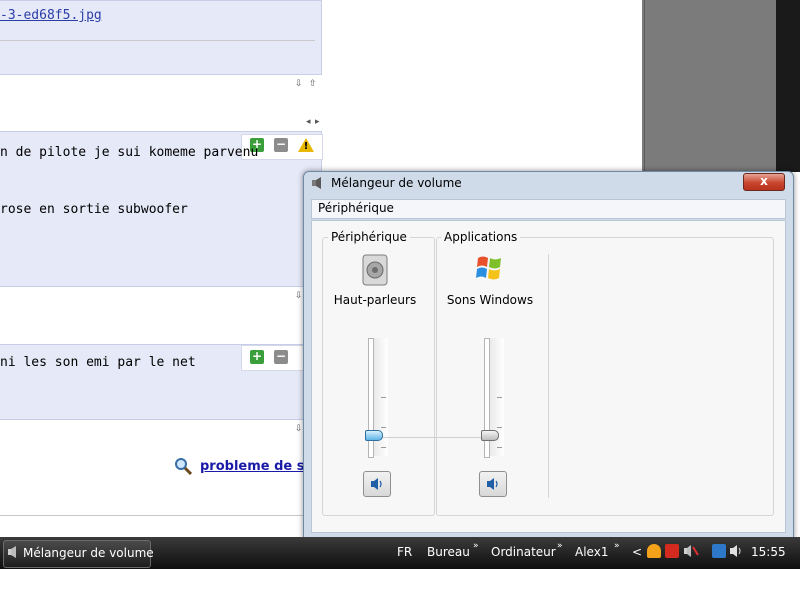 The image size is (800, 600). I want to click on app-mute-button, so click(493, 484).